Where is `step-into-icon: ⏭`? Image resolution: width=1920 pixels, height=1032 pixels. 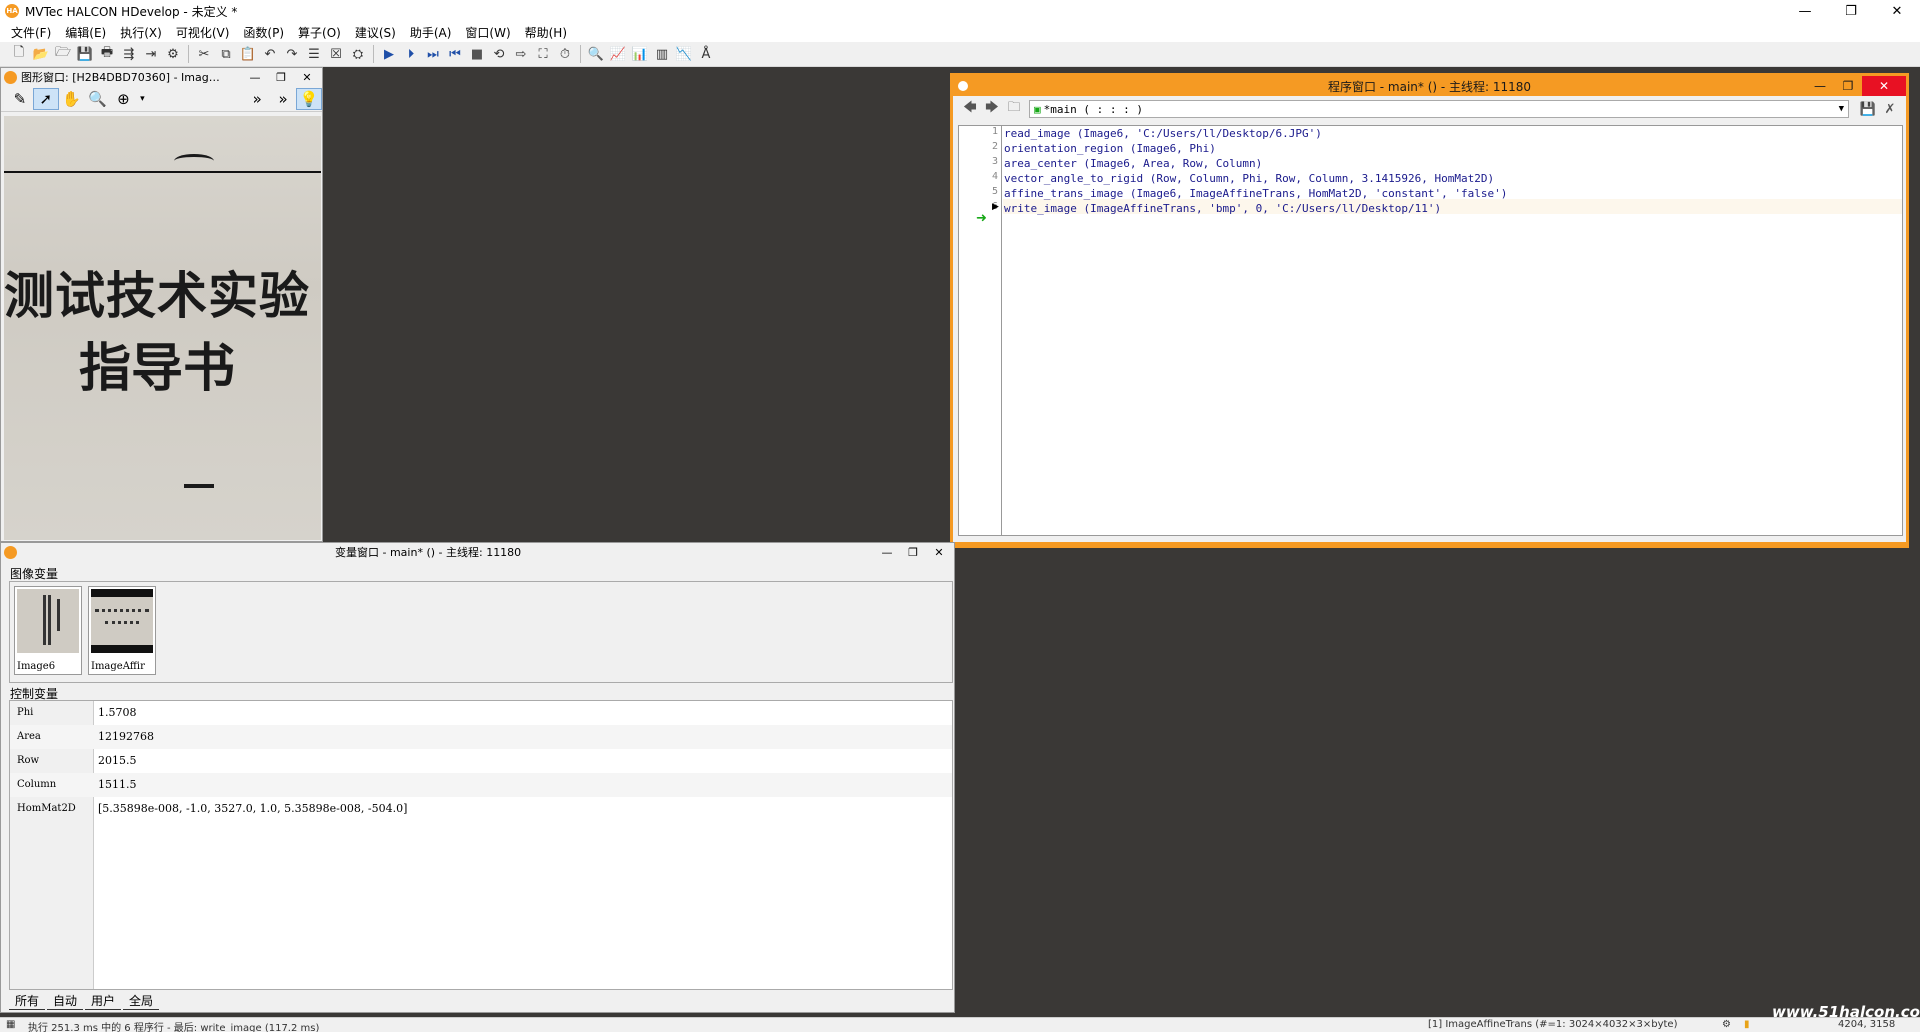
step-into-icon: ⏭ is located at coordinates (433, 54).